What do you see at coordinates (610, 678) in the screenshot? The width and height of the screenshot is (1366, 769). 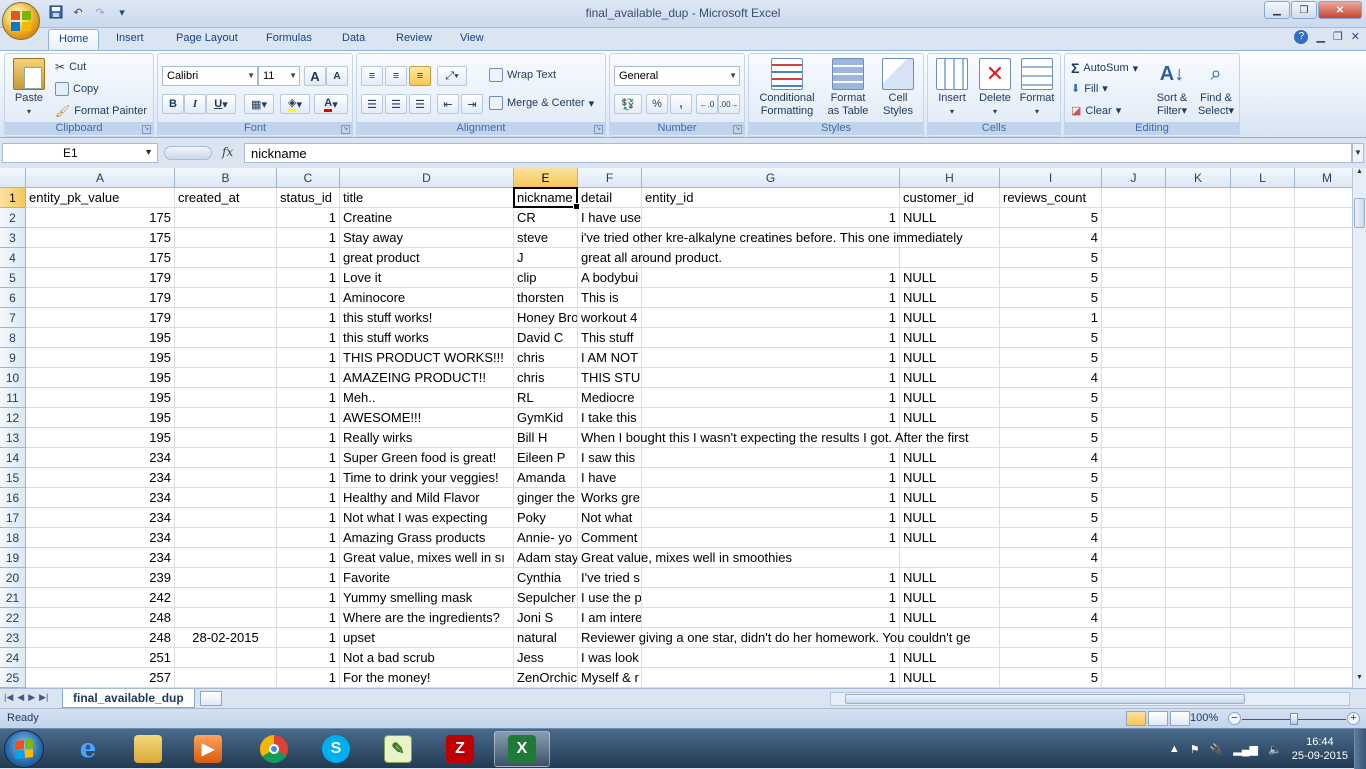 I see `cell-F25: Myself & r` at bounding box center [610, 678].